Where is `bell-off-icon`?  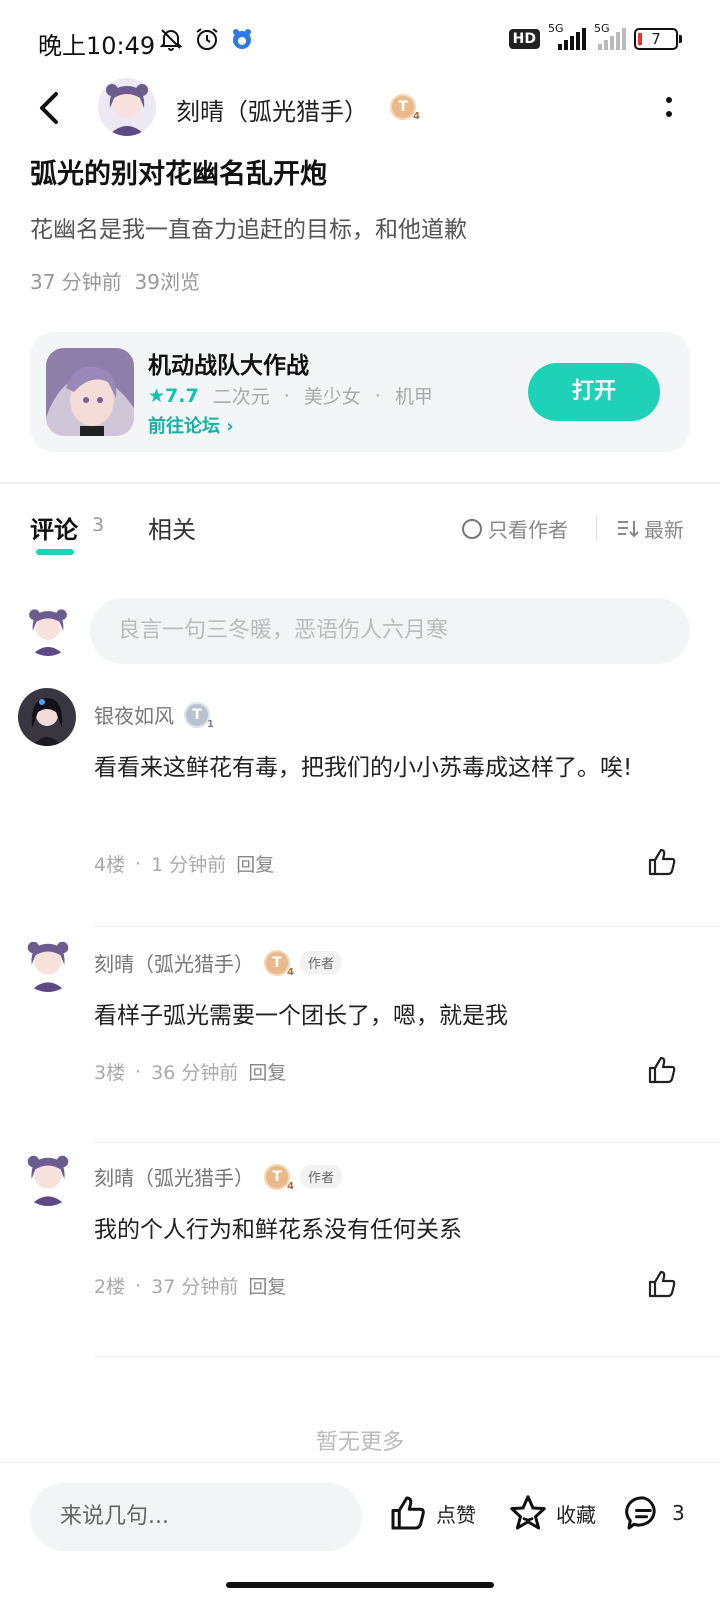
bell-off-icon is located at coordinates (171, 40).